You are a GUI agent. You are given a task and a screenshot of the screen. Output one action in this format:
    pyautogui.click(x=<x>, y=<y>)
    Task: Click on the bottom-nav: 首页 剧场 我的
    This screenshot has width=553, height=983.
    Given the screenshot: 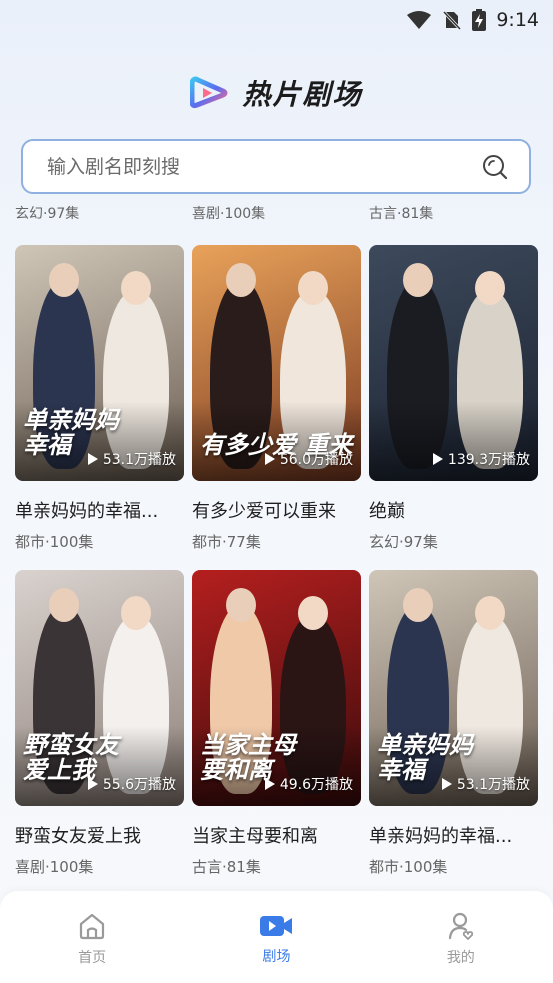 What is the action you would take?
    pyautogui.click(x=276, y=937)
    